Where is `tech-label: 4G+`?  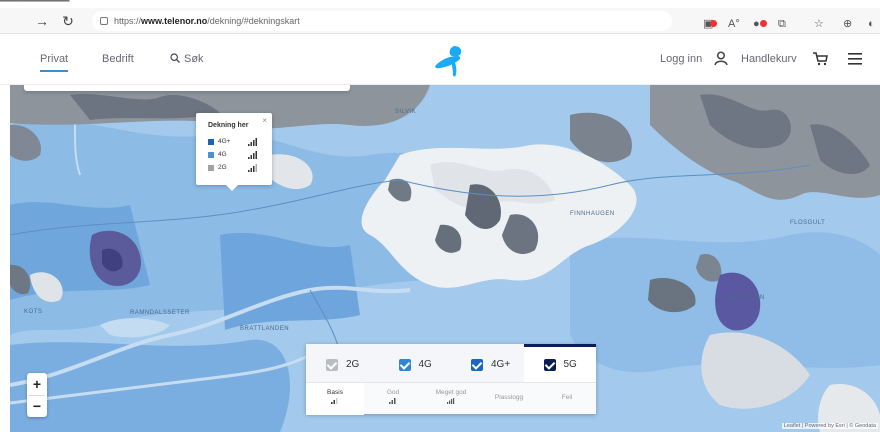
tech-label: 4G+ is located at coordinates (501, 364).